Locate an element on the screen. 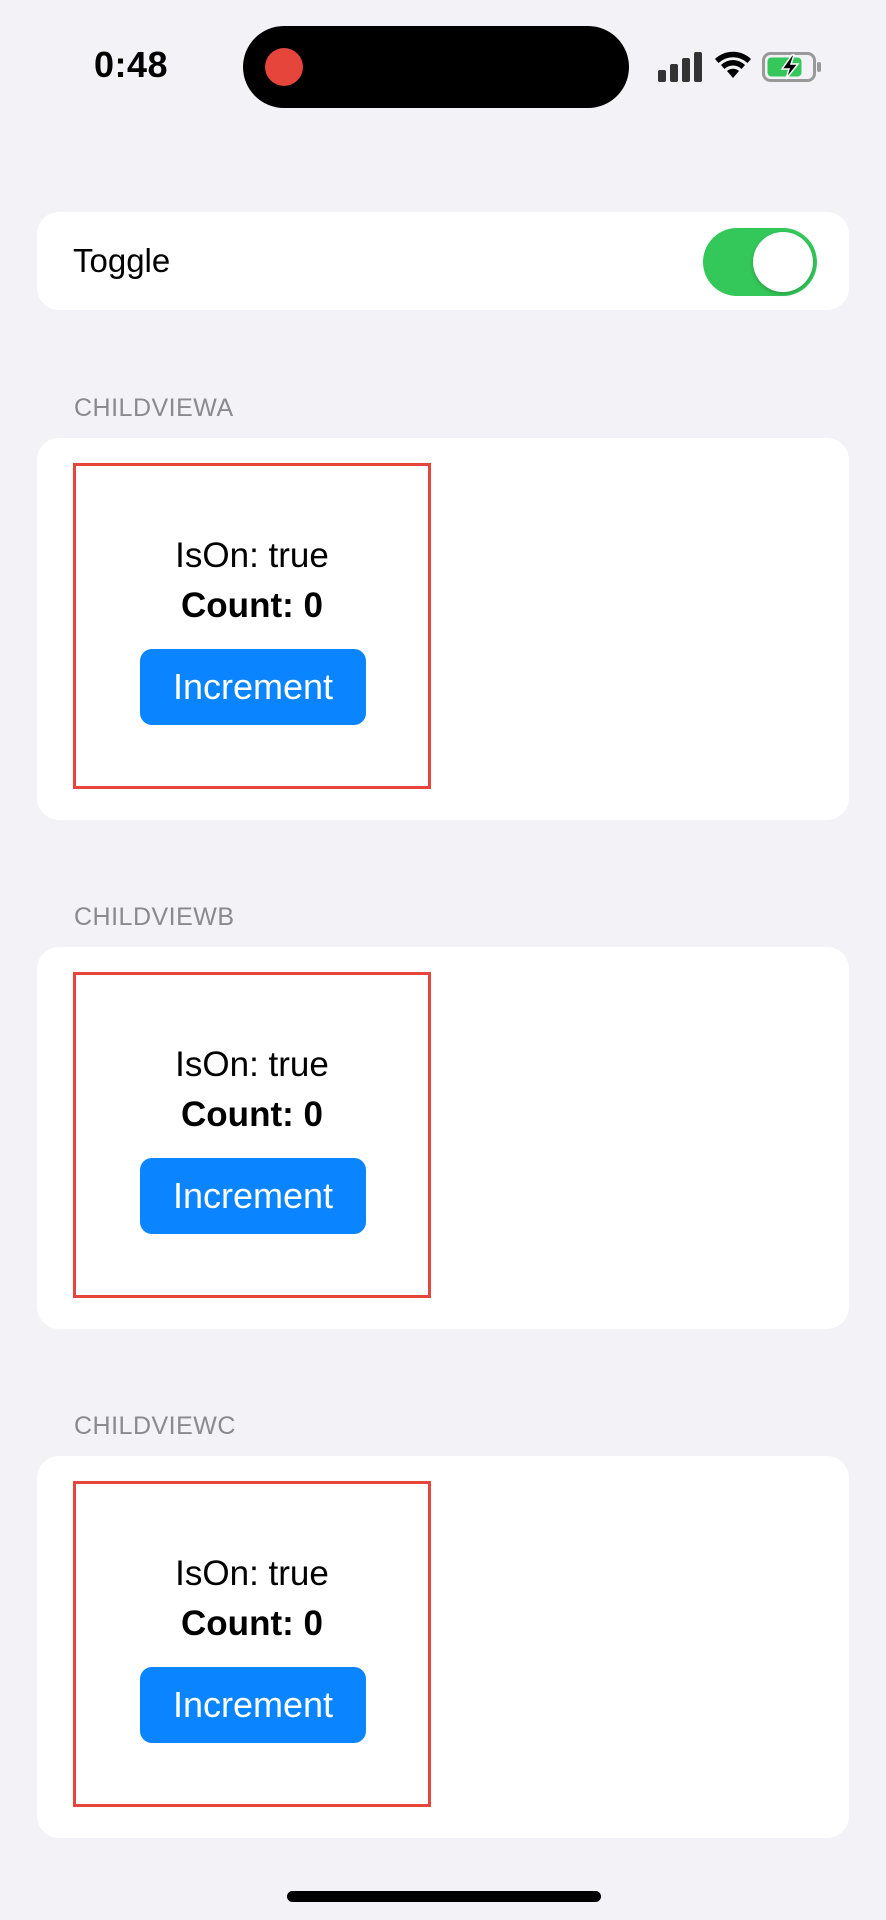  wifi-icon is located at coordinates (733, 64).